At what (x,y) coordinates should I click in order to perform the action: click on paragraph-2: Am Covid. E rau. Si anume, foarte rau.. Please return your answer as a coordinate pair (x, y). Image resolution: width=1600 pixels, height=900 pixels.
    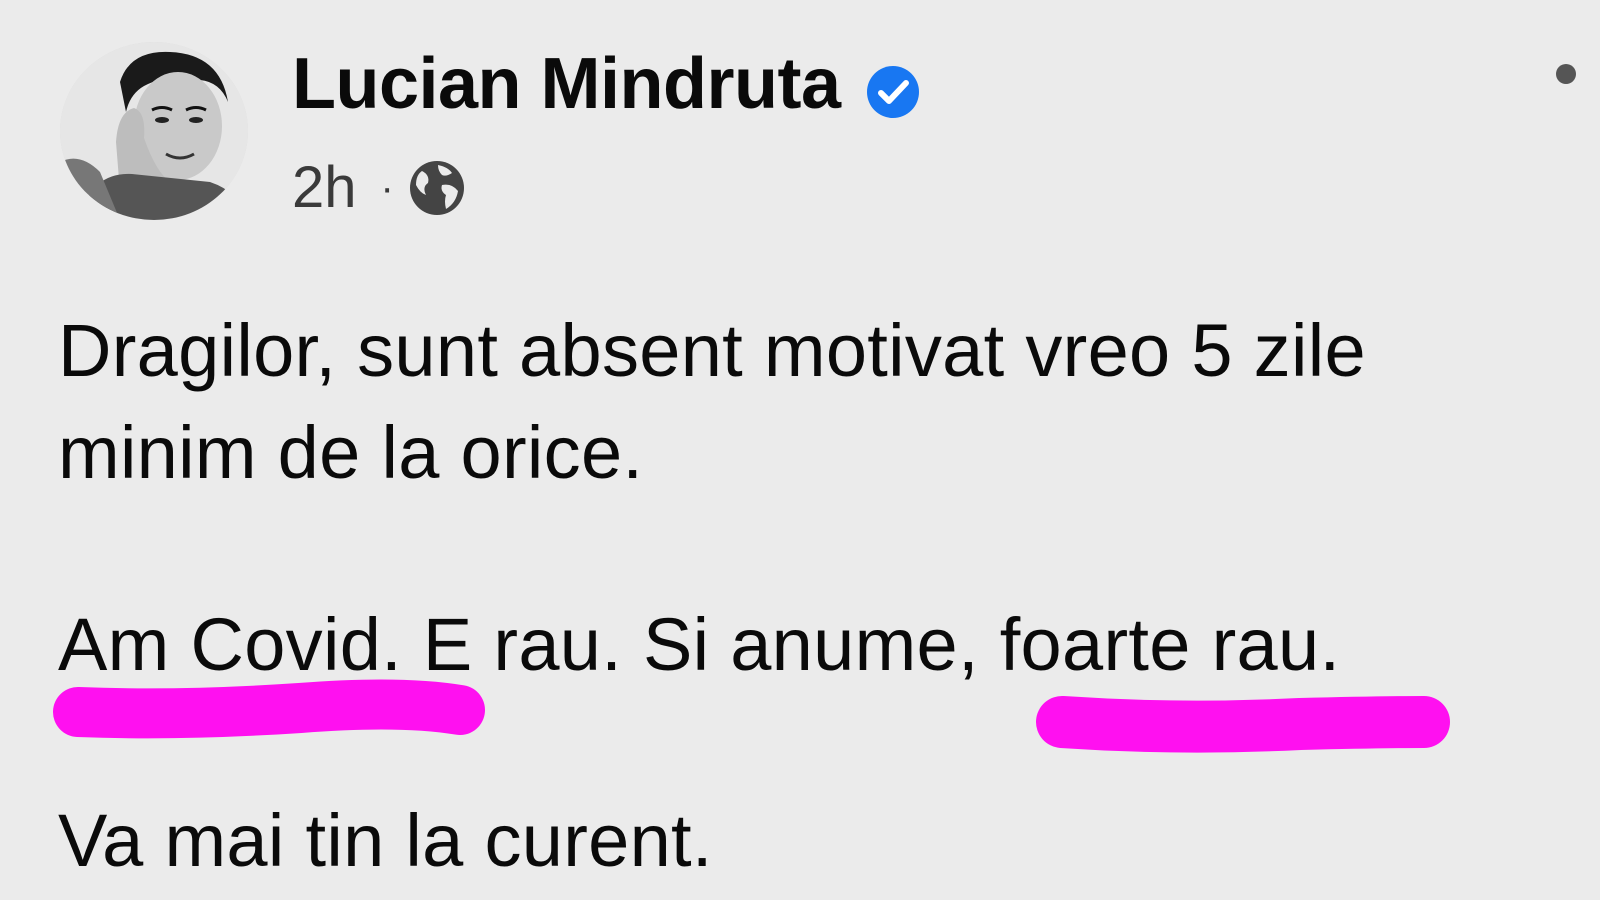
    Looking at the image, I should click on (699, 644).